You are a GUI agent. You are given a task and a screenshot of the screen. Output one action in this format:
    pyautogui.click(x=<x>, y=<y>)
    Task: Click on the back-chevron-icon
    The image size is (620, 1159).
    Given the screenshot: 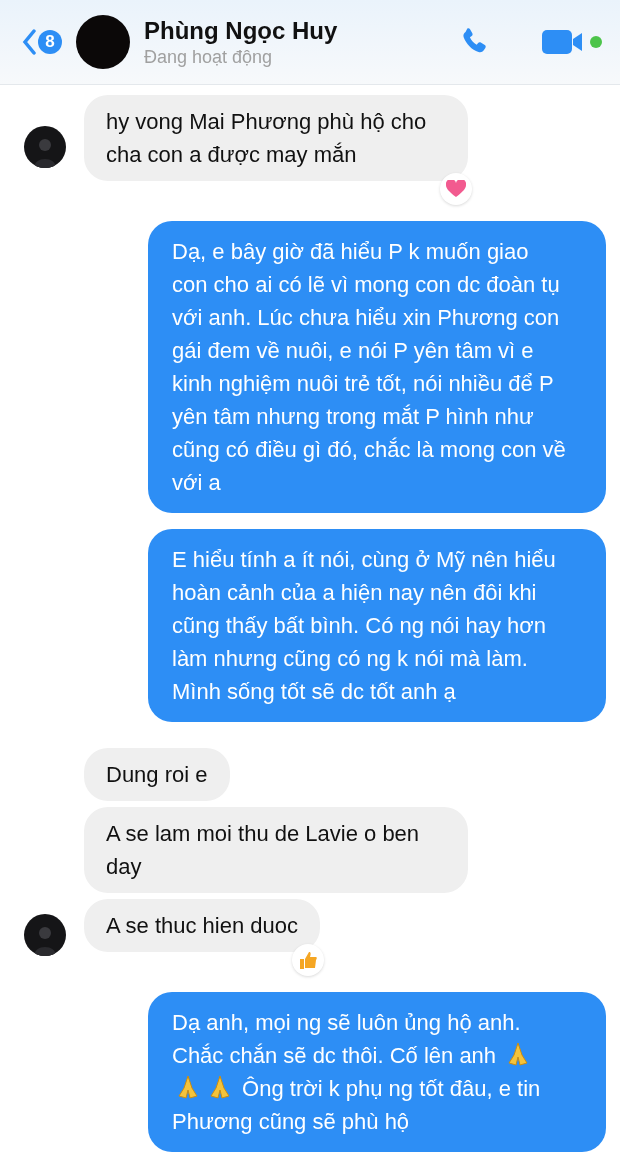 What is the action you would take?
    pyautogui.click(x=29, y=42)
    